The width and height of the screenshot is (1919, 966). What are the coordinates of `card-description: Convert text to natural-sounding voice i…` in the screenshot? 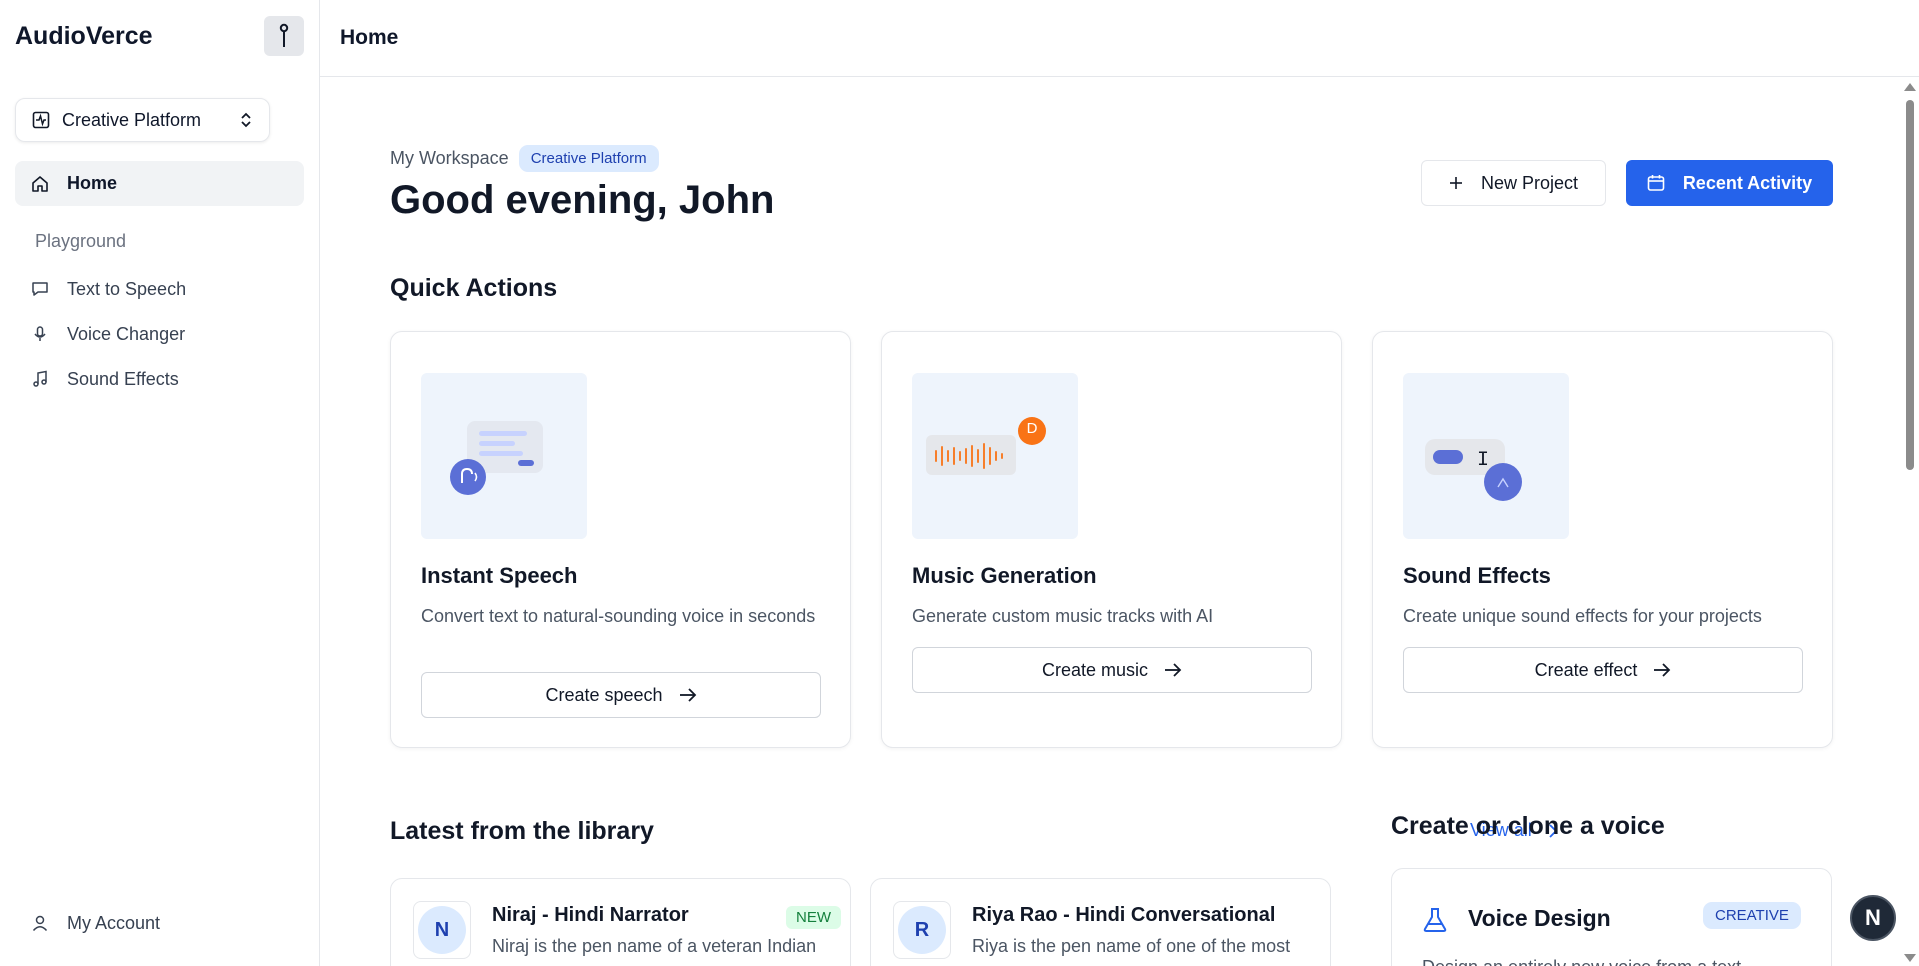 It's located at (618, 616).